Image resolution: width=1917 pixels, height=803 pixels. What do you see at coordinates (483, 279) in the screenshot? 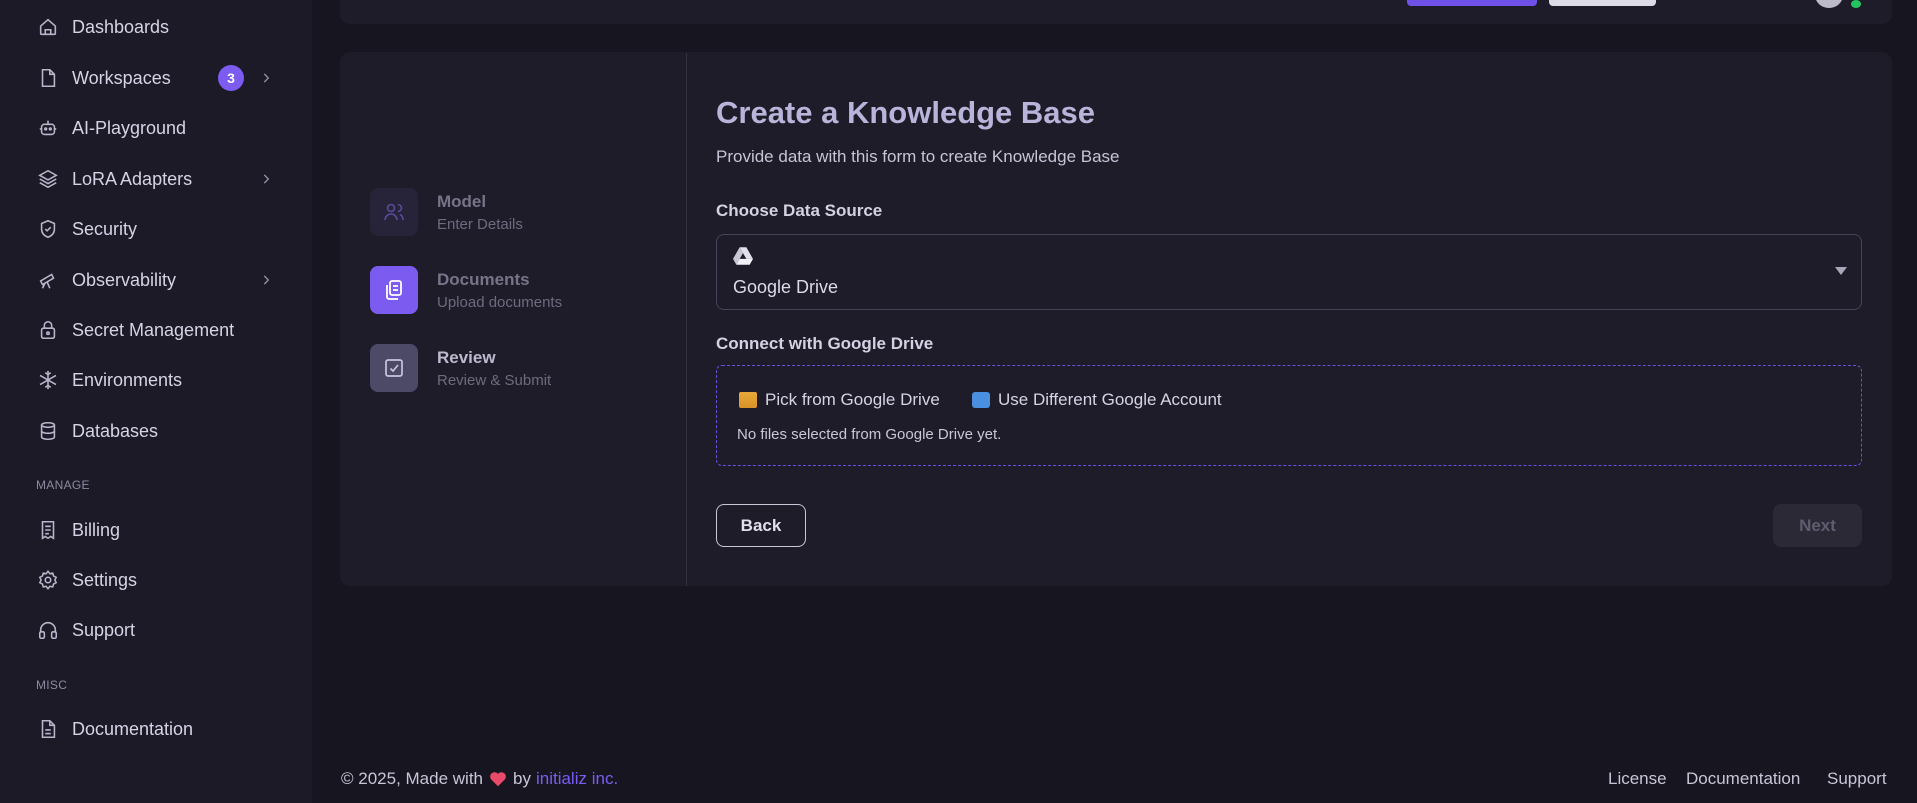
I see `step-title: Documents` at bounding box center [483, 279].